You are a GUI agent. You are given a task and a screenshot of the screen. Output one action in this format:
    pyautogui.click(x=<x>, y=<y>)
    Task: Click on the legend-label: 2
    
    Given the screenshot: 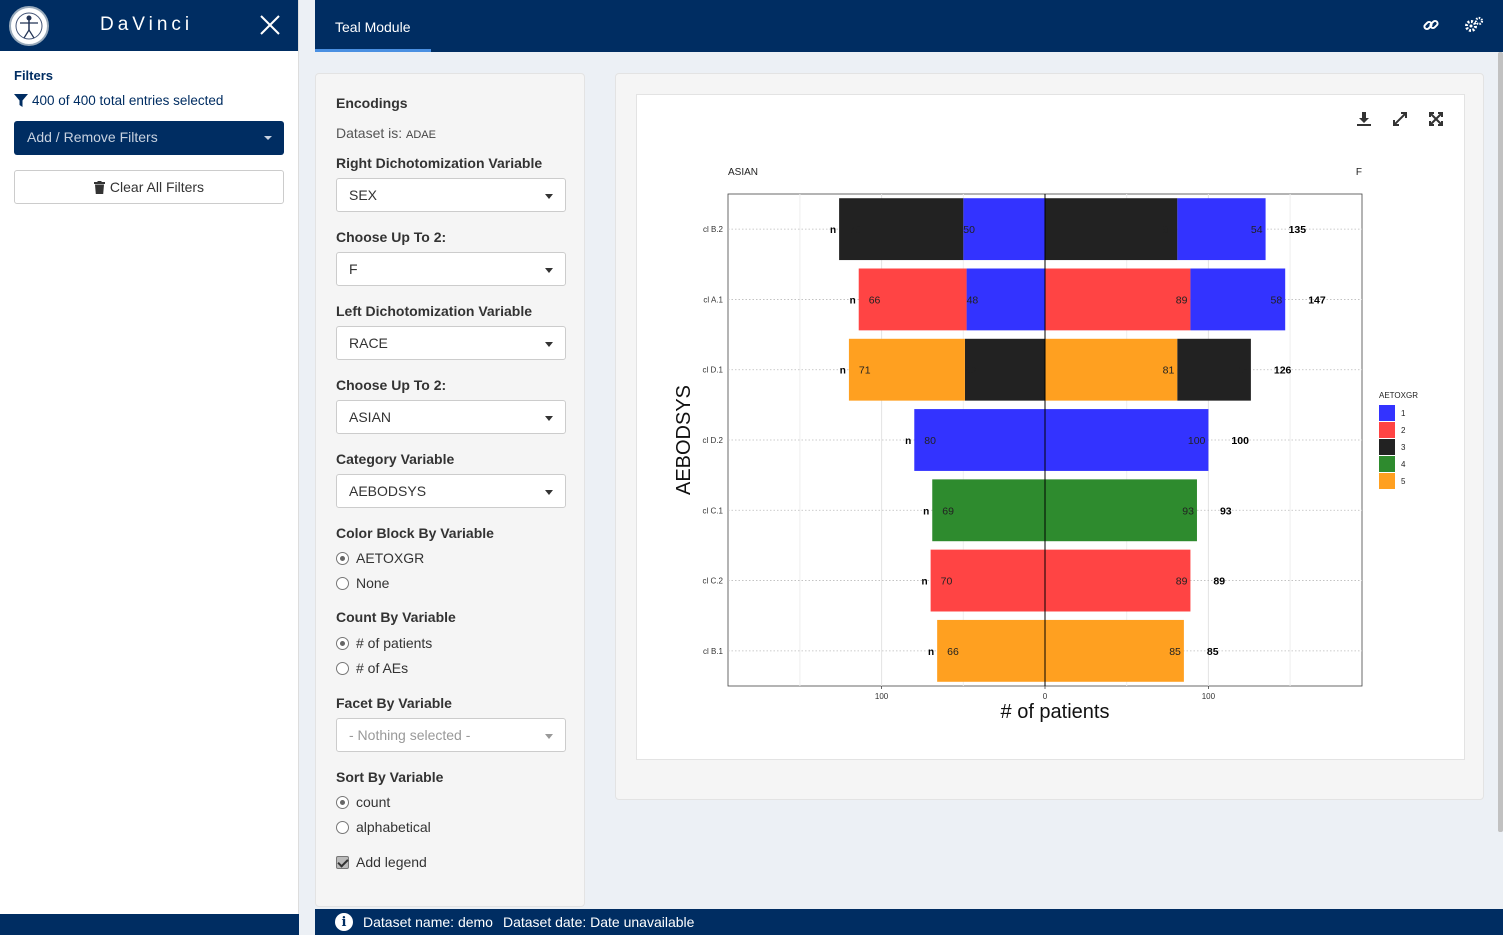 What is the action you would take?
    pyautogui.click(x=1403, y=430)
    